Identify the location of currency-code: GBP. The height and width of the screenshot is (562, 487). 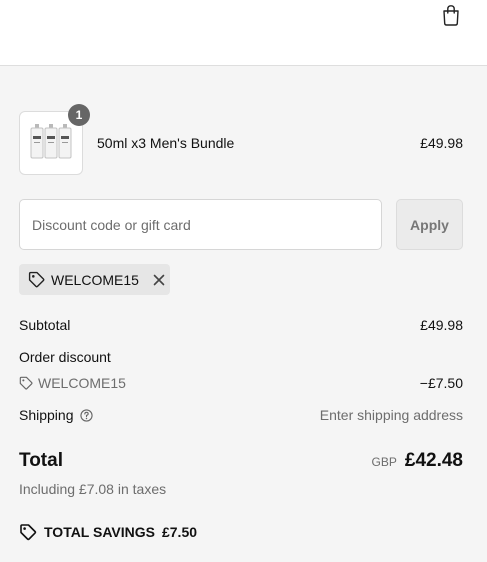
(384, 462).